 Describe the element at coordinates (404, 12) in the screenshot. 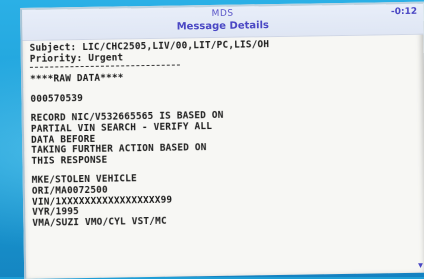

I see `clock: -0:12` at that location.